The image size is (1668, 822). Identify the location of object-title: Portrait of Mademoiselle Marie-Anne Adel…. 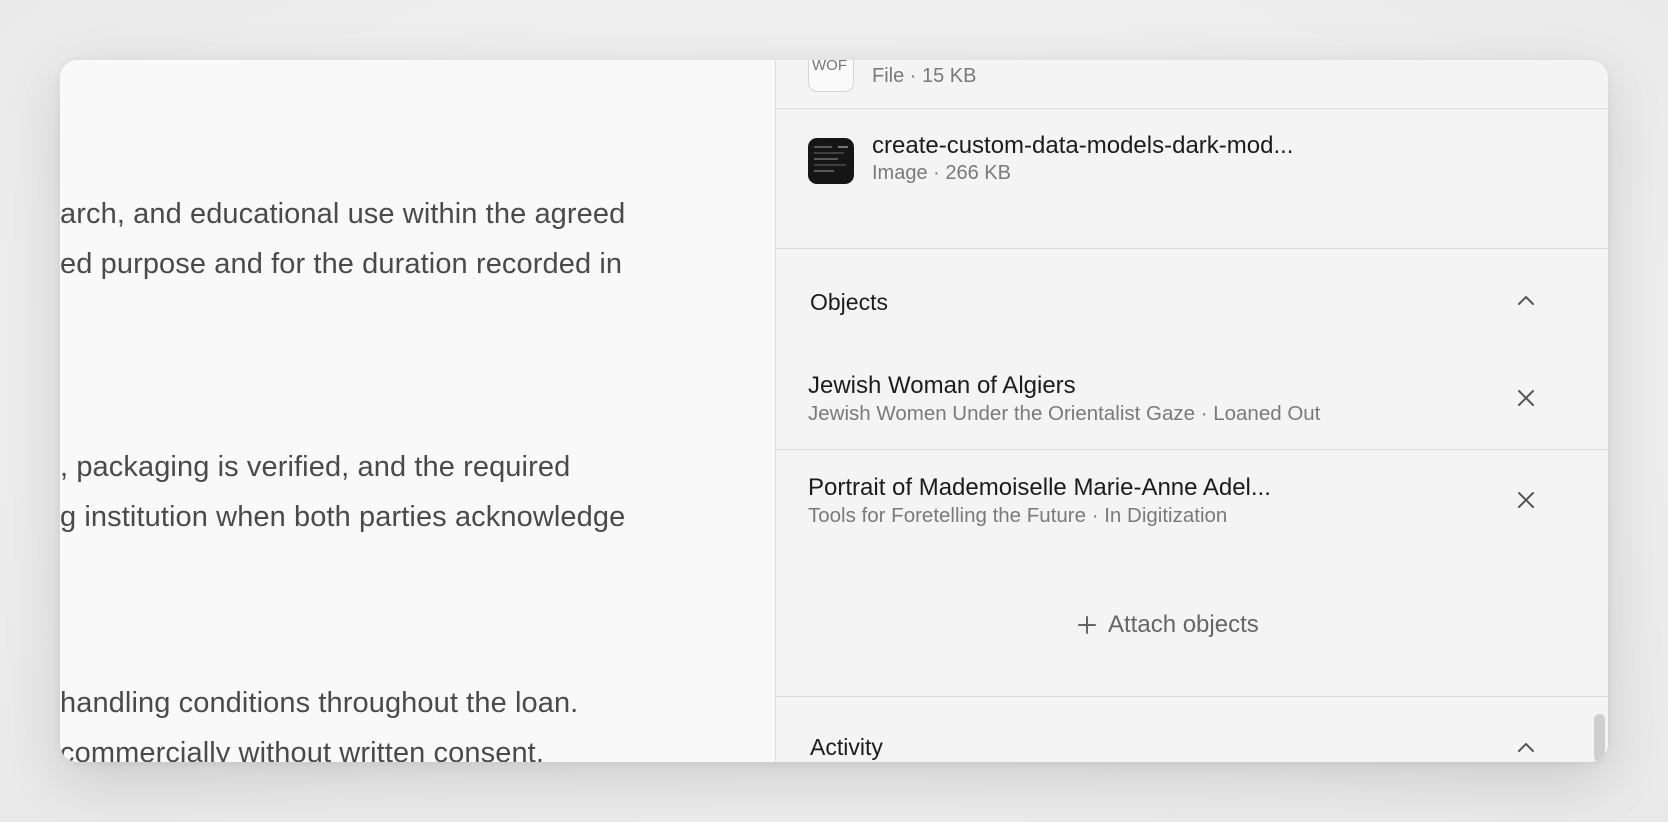
(1039, 487).